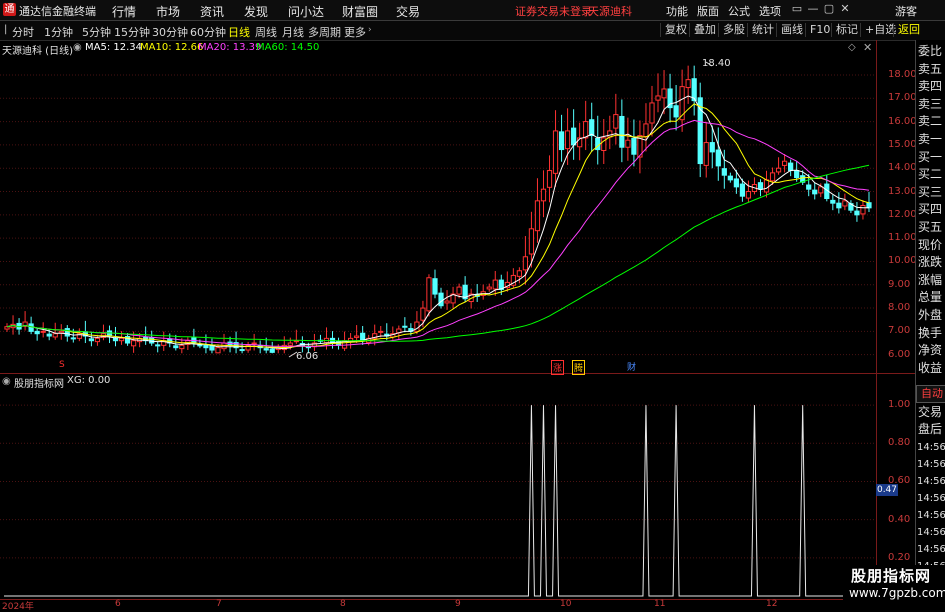  Describe the element at coordinates (829, 9) in the screenshot. I see `maximize-icon: ▢` at that location.